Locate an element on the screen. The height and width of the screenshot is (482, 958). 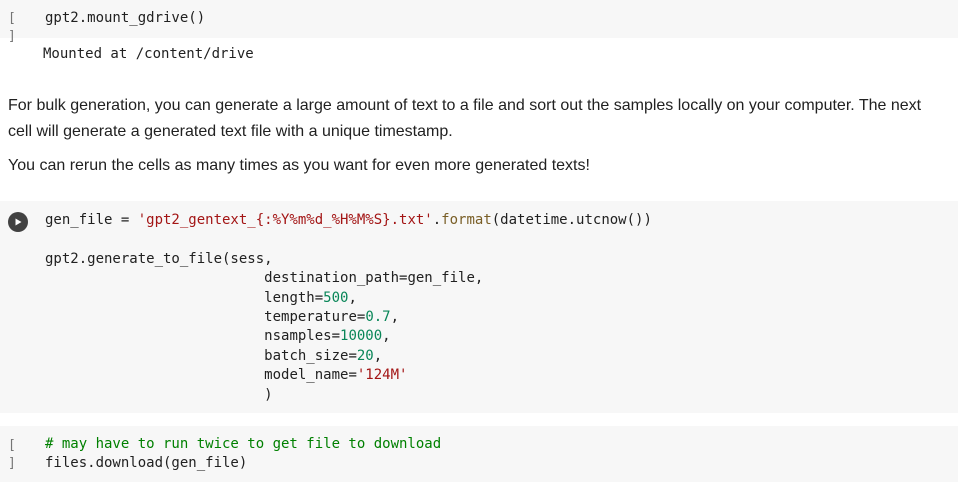
cell-output: Mounted at /content/drive is located at coordinates (148, 54).